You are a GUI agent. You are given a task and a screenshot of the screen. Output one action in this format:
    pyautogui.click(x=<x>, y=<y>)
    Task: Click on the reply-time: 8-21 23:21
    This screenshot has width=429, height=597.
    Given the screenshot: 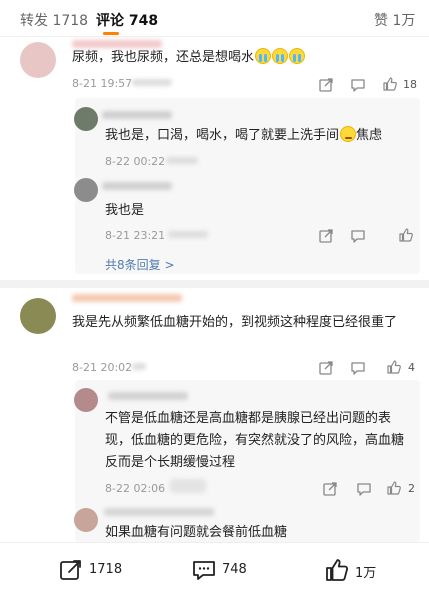 What is the action you would take?
    pyautogui.click(x=135, y=235)
    